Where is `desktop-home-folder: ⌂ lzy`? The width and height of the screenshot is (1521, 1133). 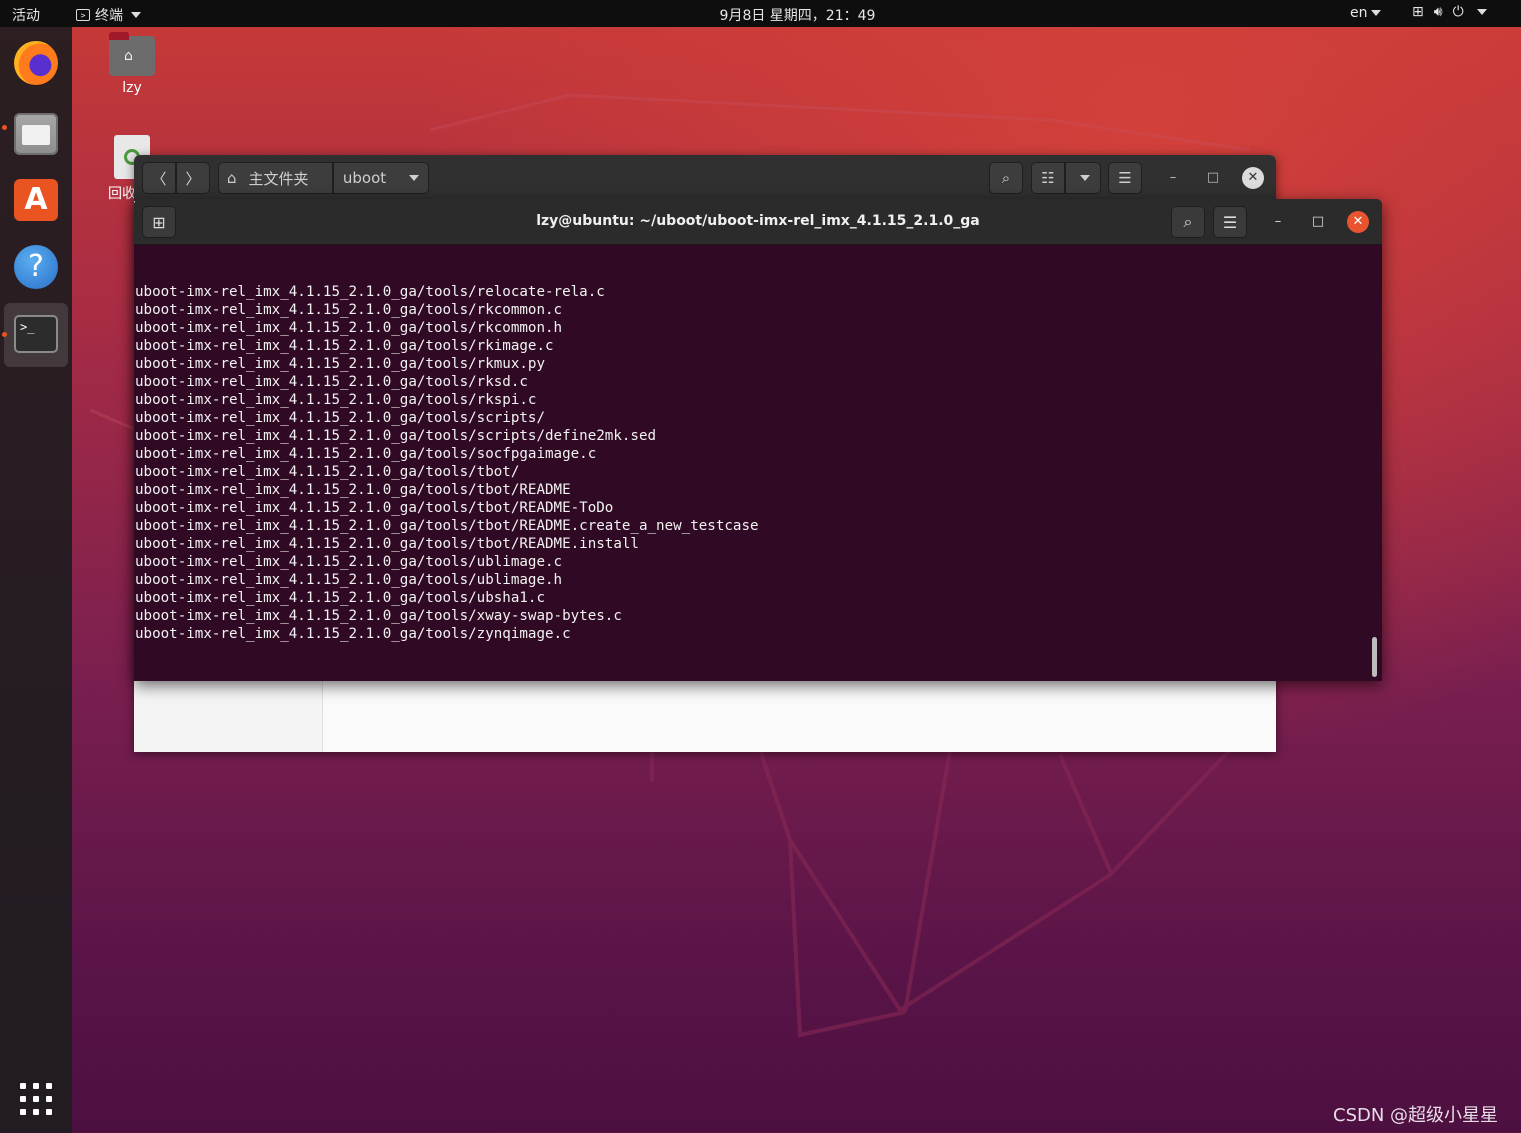 desktop-home-folder: ⌂ lzy is located at coordinates (132, 64).